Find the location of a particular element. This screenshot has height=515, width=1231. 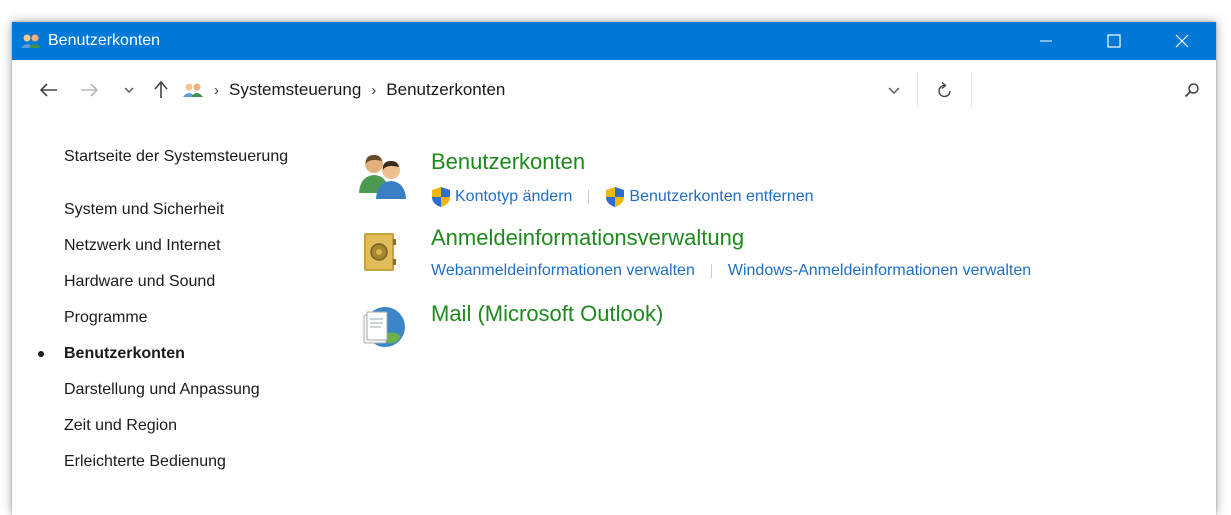

change-account-type-link: Kontotyp ändern is located at coordinates (501, 197).